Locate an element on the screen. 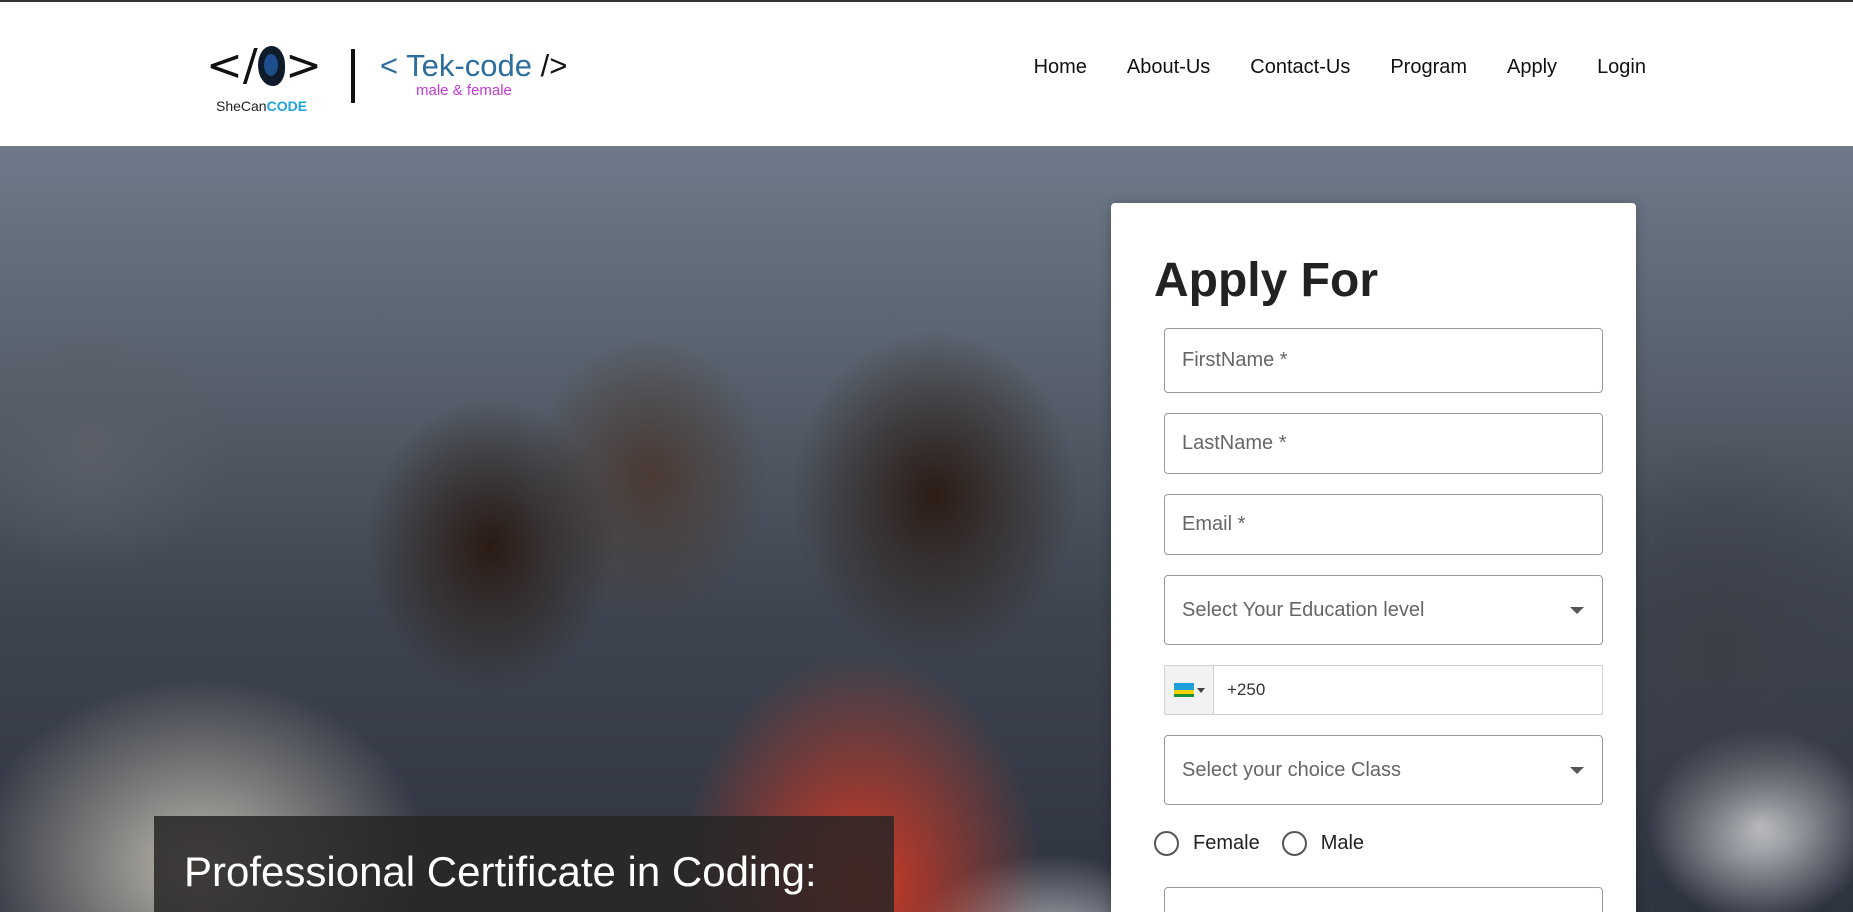  tekcode-logo: < Tek-code /> male & female is located at coordinates (474, 73).